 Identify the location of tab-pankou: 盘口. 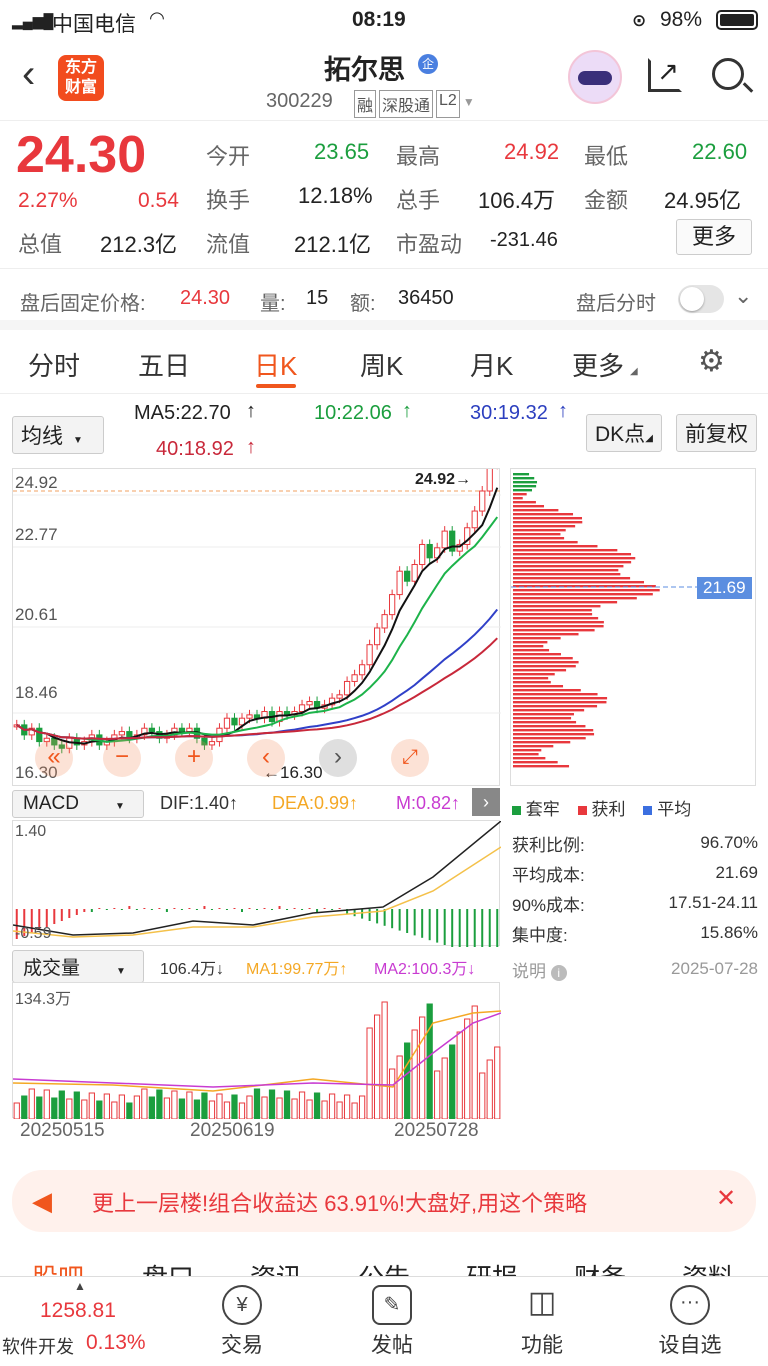
(168, 1267).